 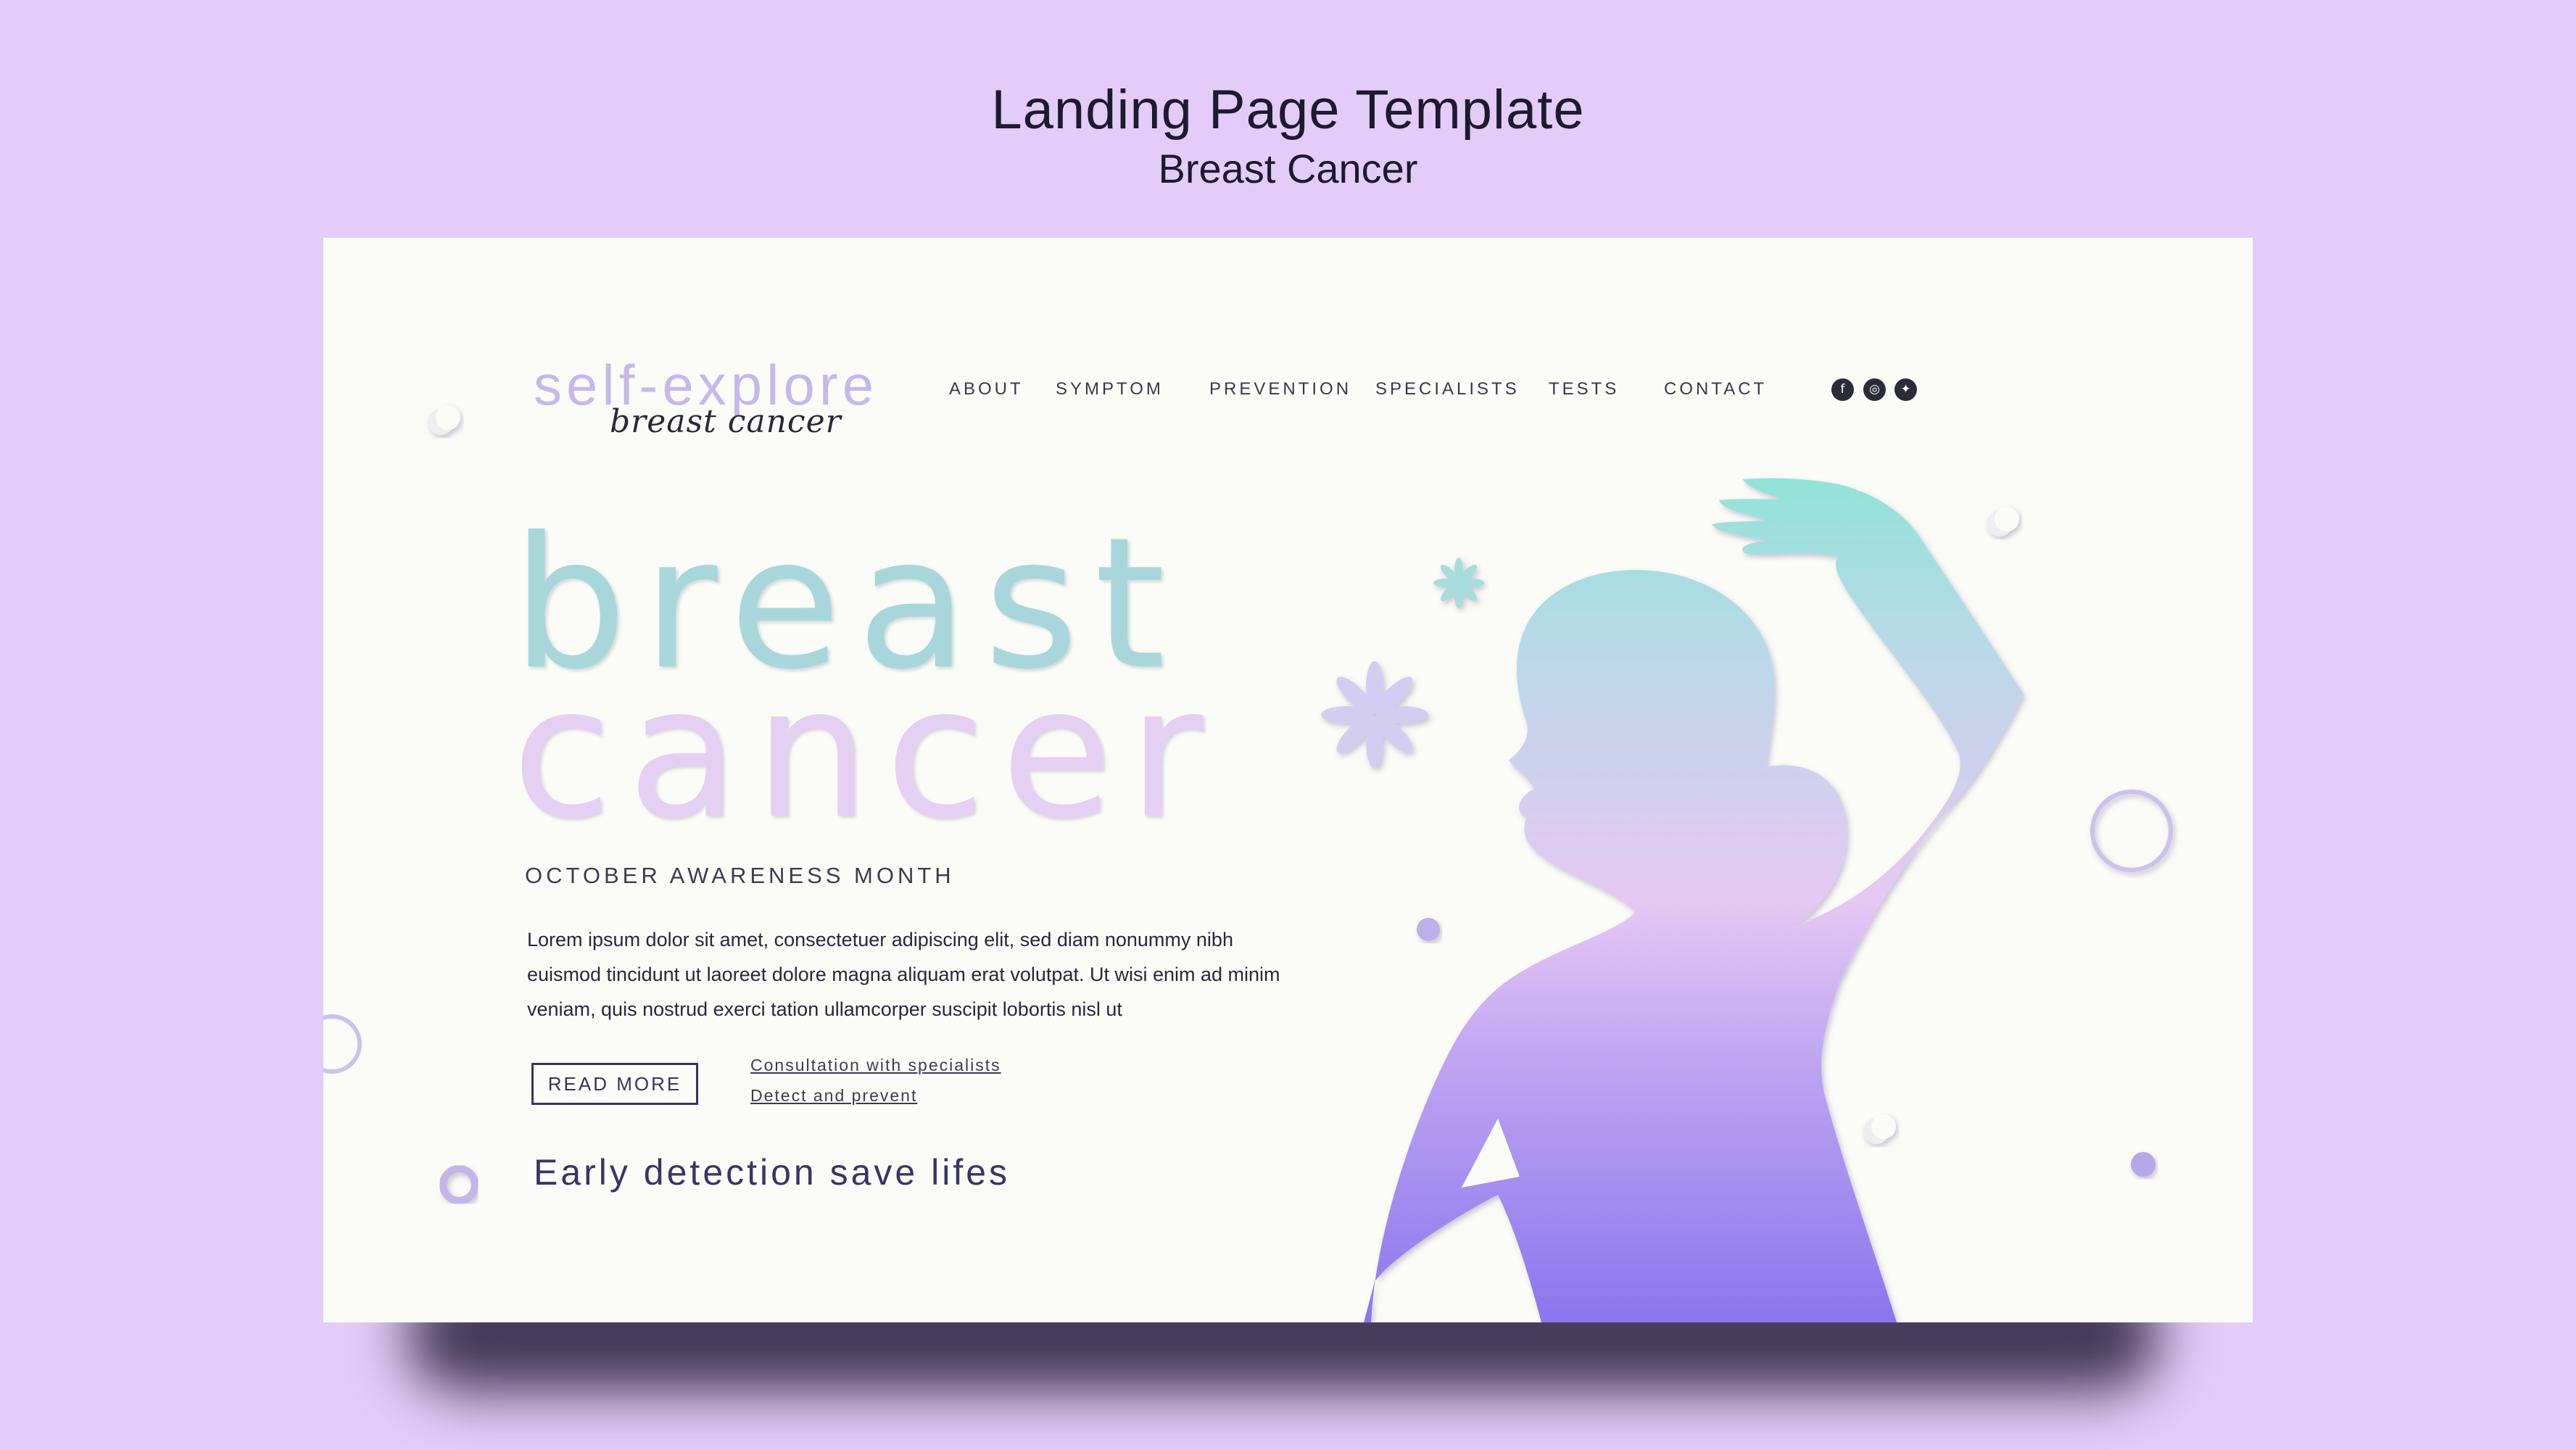 I want to click on page-title: Landing Page Template, so click(x=1288, y=110).